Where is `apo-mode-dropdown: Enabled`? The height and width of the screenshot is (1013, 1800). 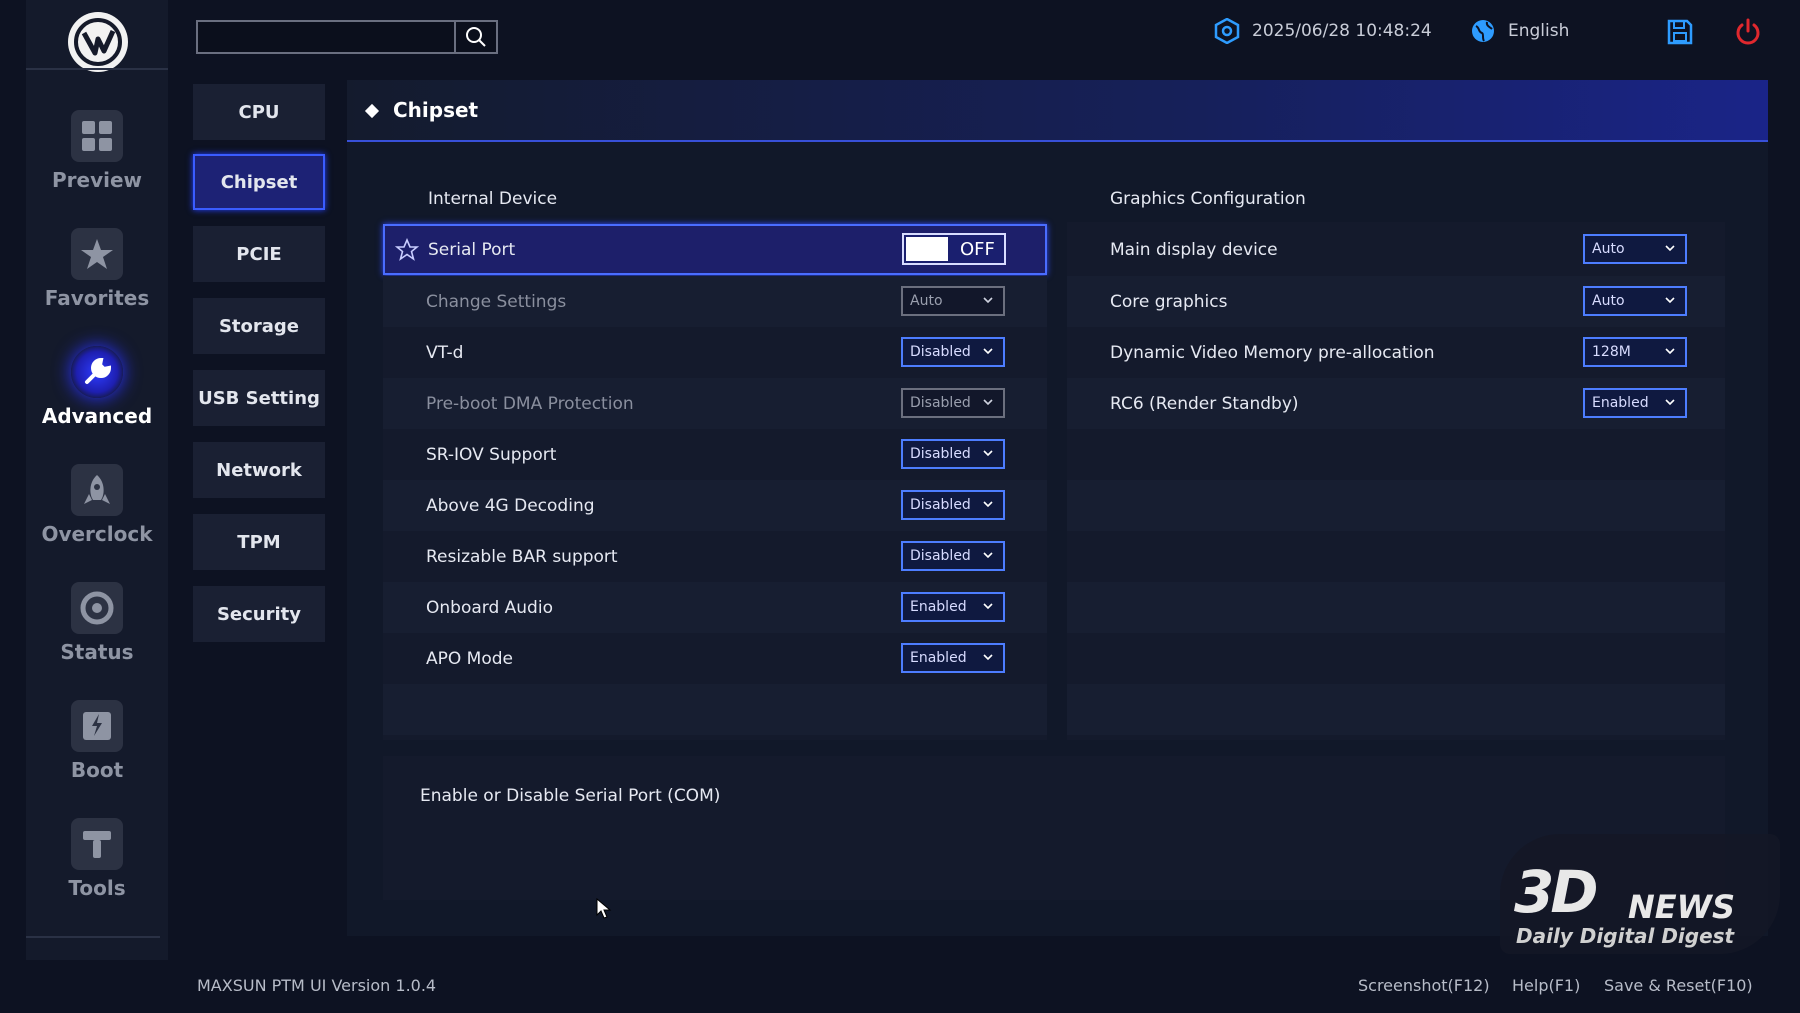
apo-mode-dropdown: Enabled is located at coordinates (953, 658).